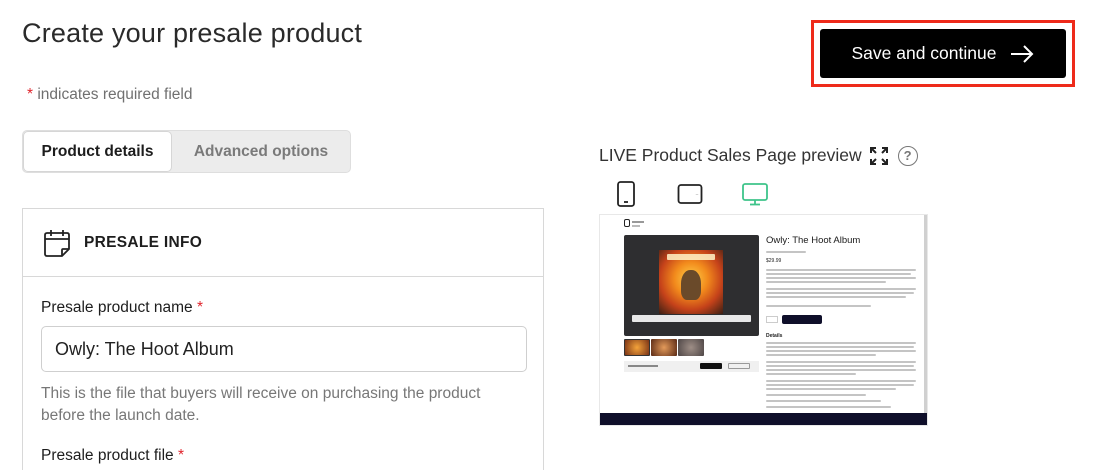 This screenshot has width=1101, height=470. What do you see at coordinates (199, 307) in the screenshot?
I see `presale-name-required-star: *` at bounding box center [199, 307].